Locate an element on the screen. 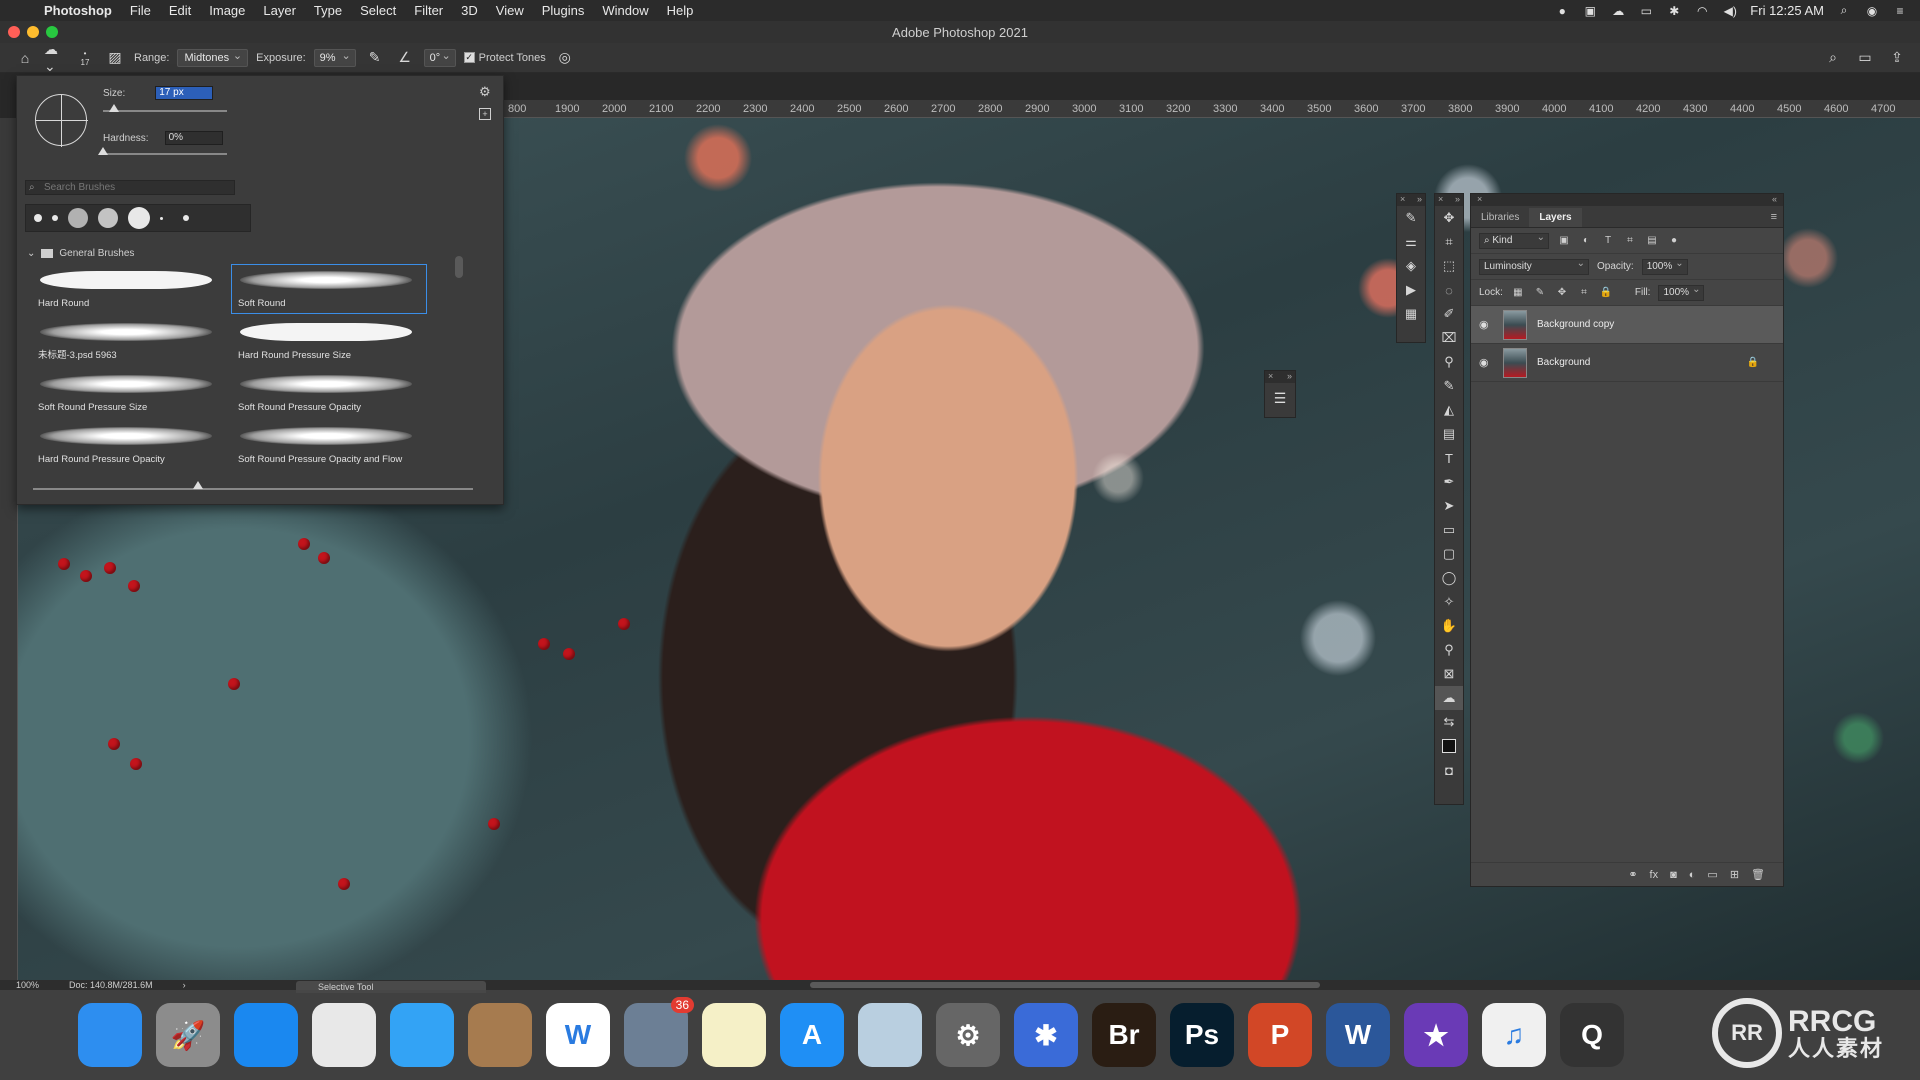 The height and width of the screenshot is (1080, 1920). dock-app-chrome is located at coordinates (344, 1035).